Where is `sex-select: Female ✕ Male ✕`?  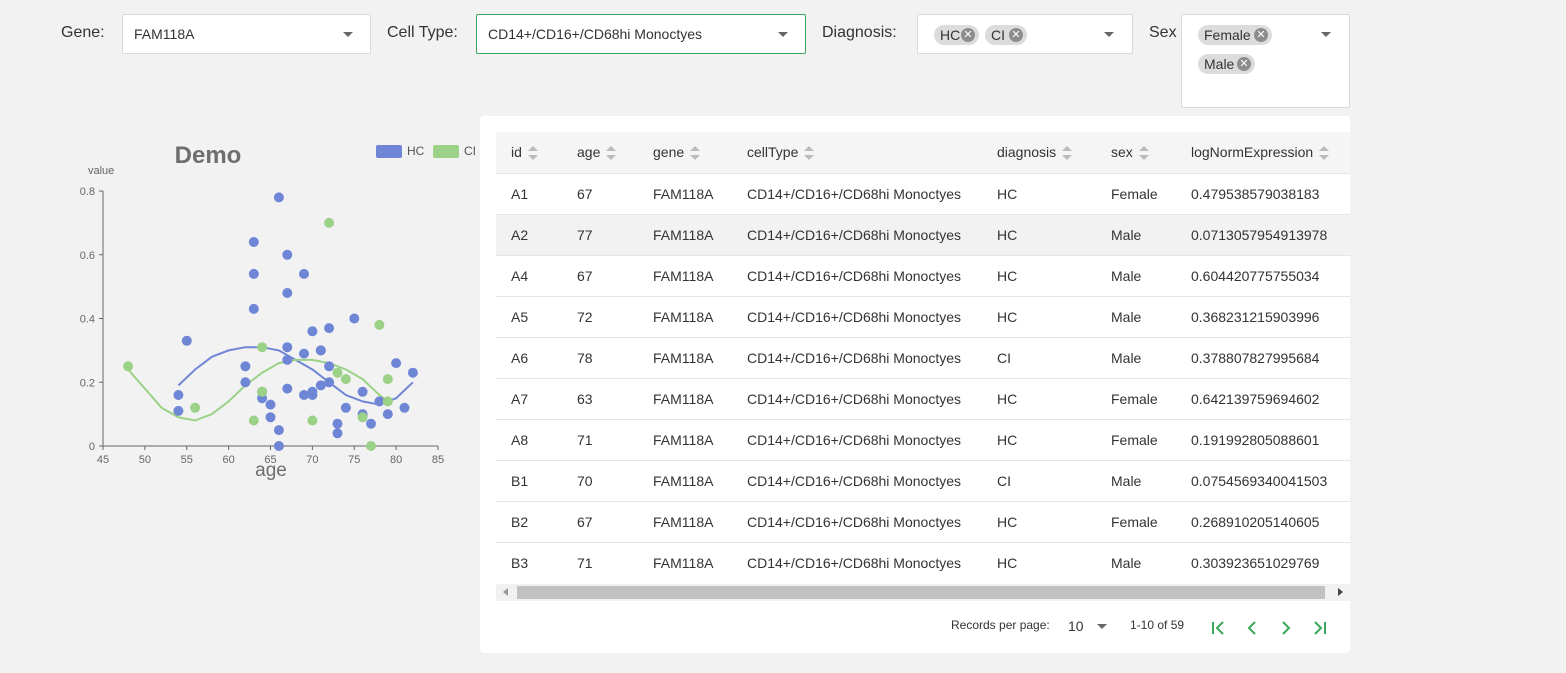
sex-select: Female ✕ Male ✕ is located at coordinates (1265, 61).